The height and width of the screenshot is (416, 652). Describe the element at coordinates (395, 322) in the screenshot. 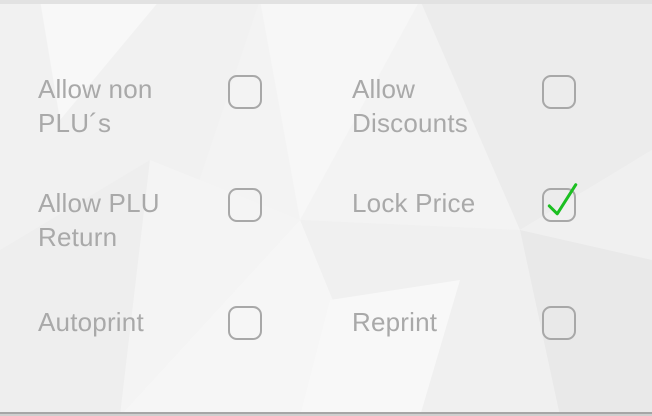

I see `option-label-reprint: Reprint` at that location.